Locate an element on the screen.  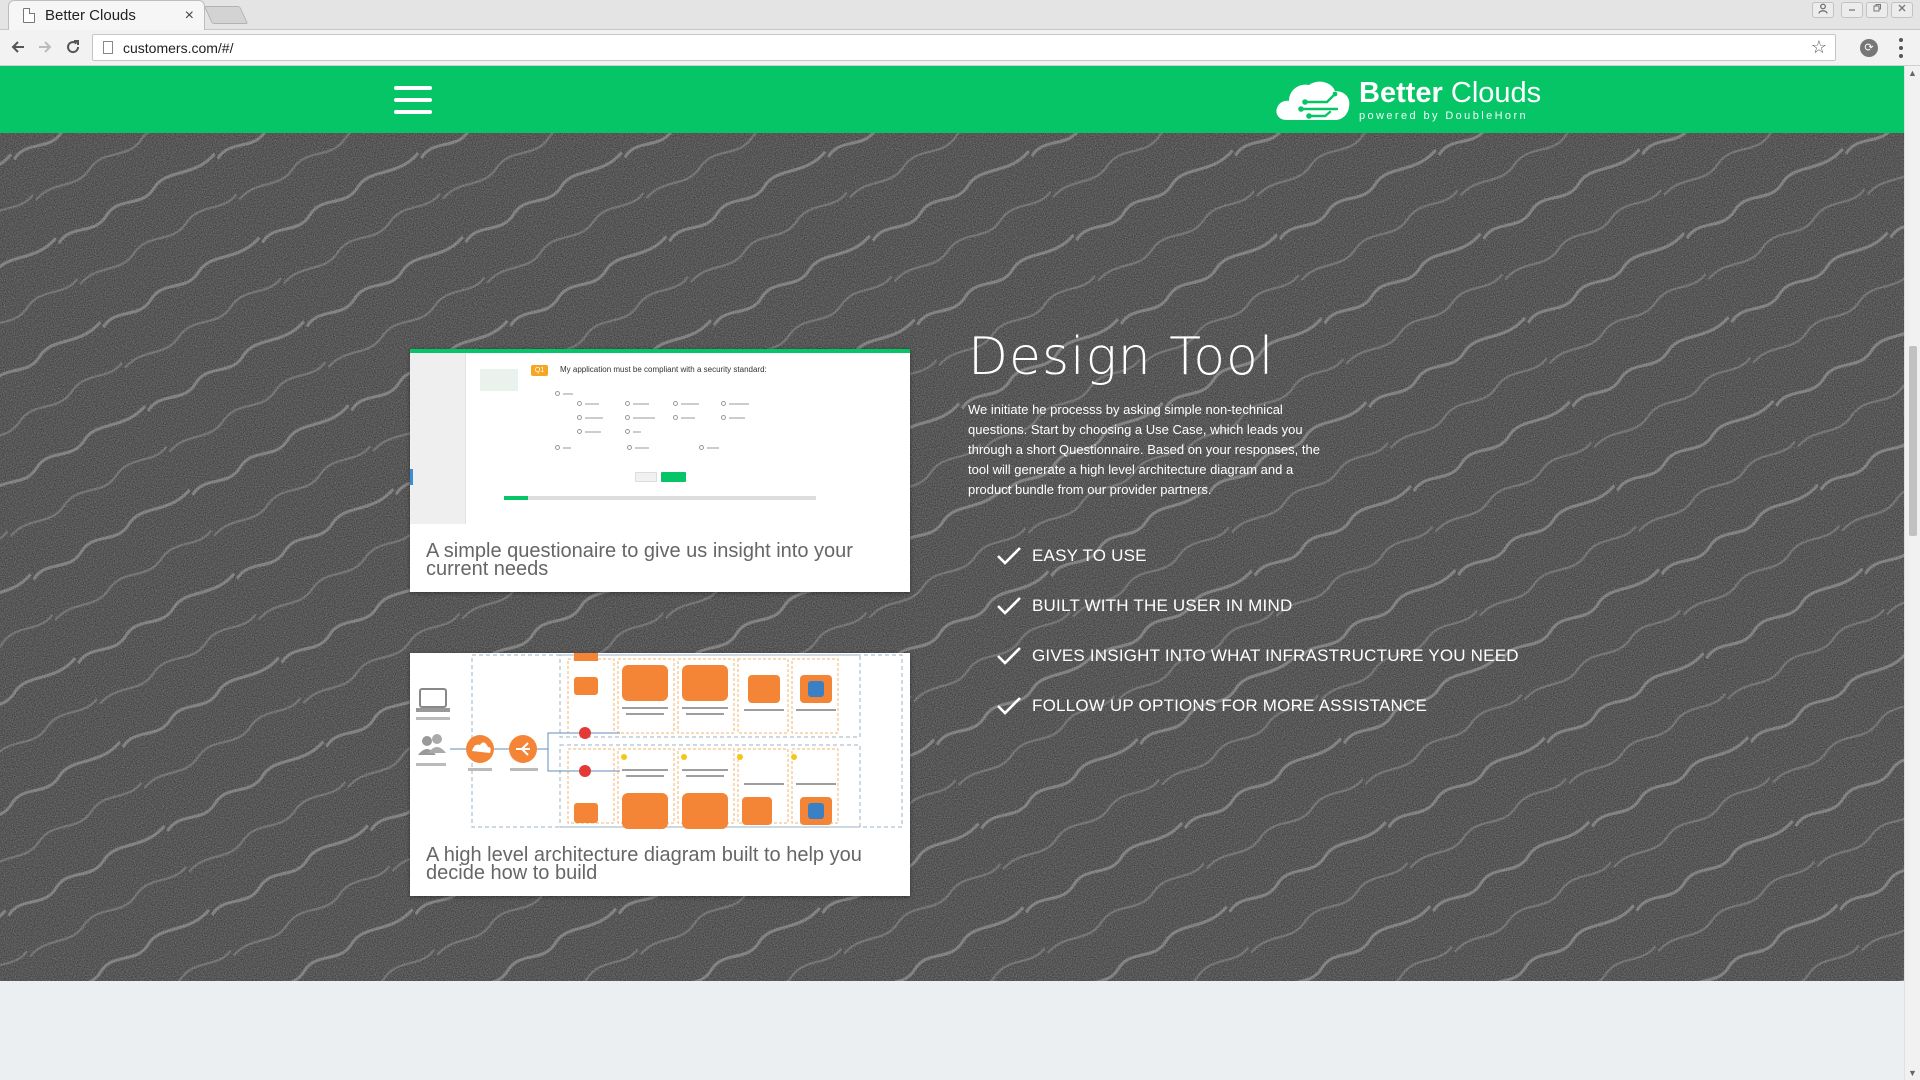
extension-icon: ⟳ is located at coordinates (1869, 48).